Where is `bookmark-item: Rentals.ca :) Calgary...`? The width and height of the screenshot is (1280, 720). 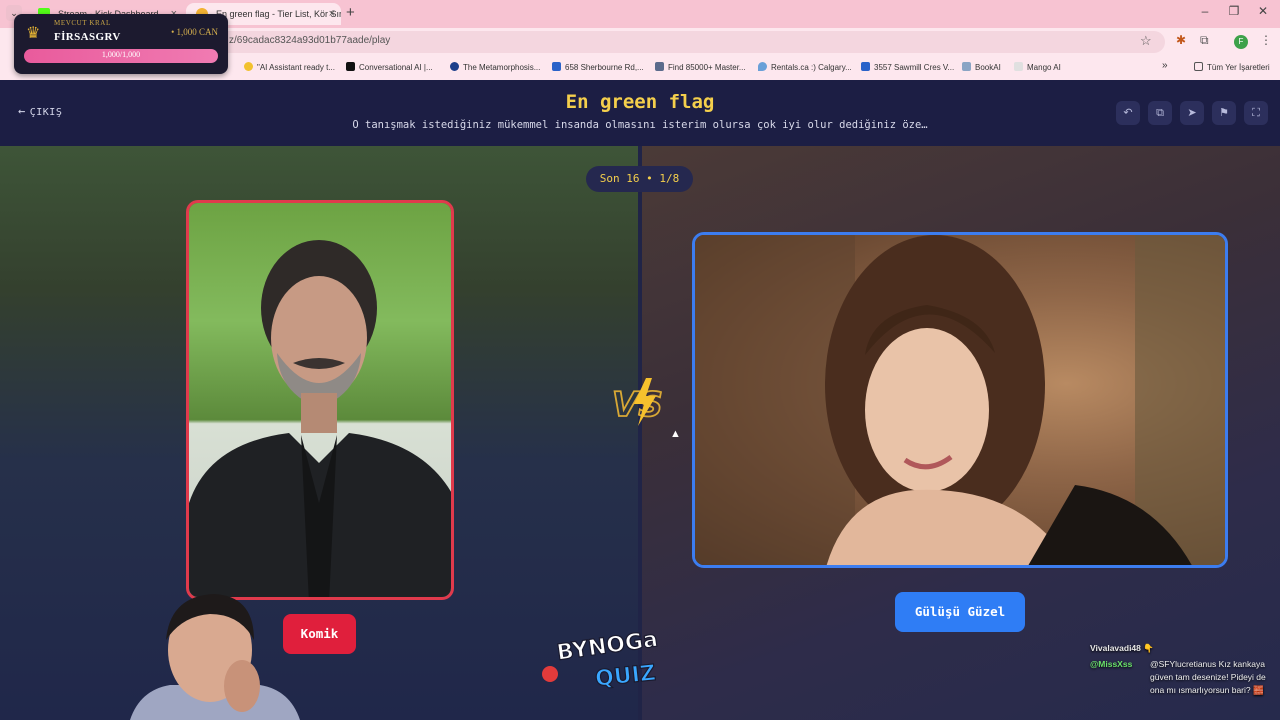
bookmark-item: Rentals.ca :) Calgary... is located at coordinates (805, 67).